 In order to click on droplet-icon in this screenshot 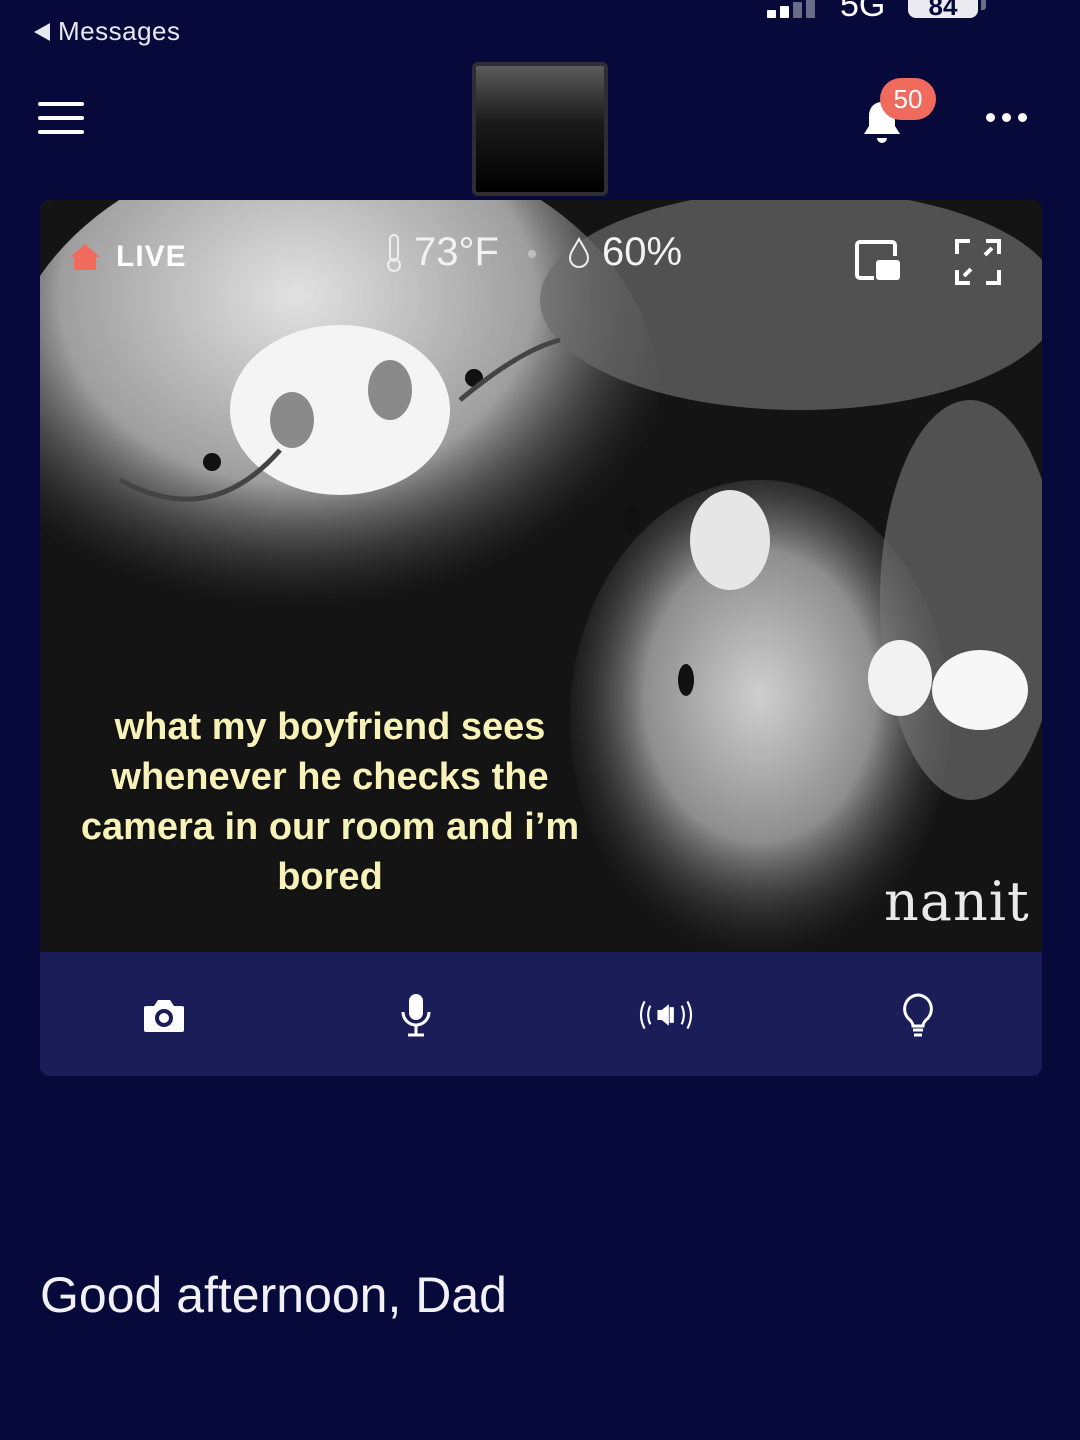, I will do `click(579, 252)`.